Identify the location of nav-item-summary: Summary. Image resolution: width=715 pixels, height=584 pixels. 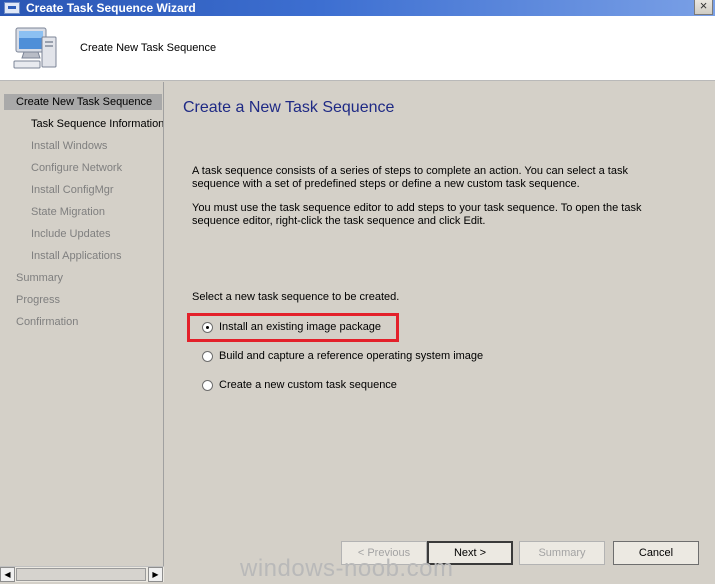
(39, 278).